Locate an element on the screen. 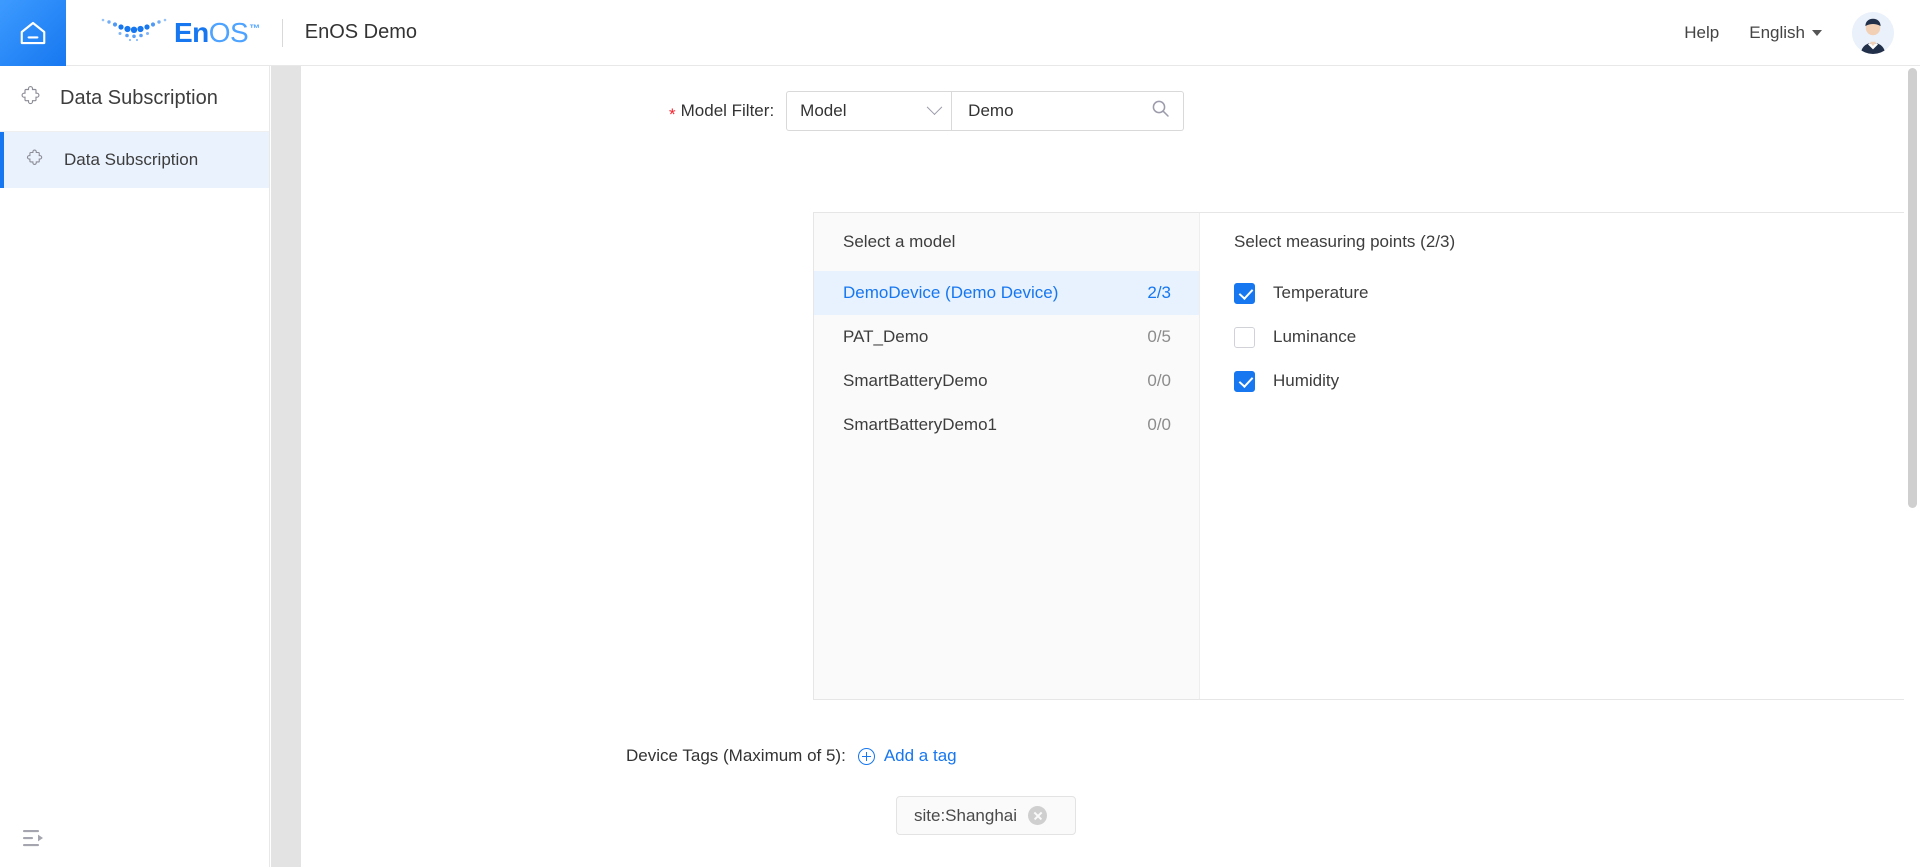 The image size is (1920, 867). model-list-item-smartbatterydemo: SmartBatteryDemo 0/0 is located at coordinates (1006, 381).